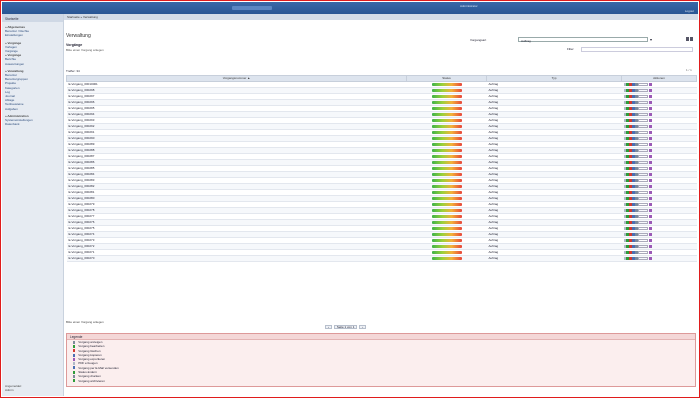 The width and height of the screenshot is (700, 398). What do you see at coordinates (651, 39) in the screenshot?
I see `chevron-down-icon: ▾` at bounding box center [651, 39].